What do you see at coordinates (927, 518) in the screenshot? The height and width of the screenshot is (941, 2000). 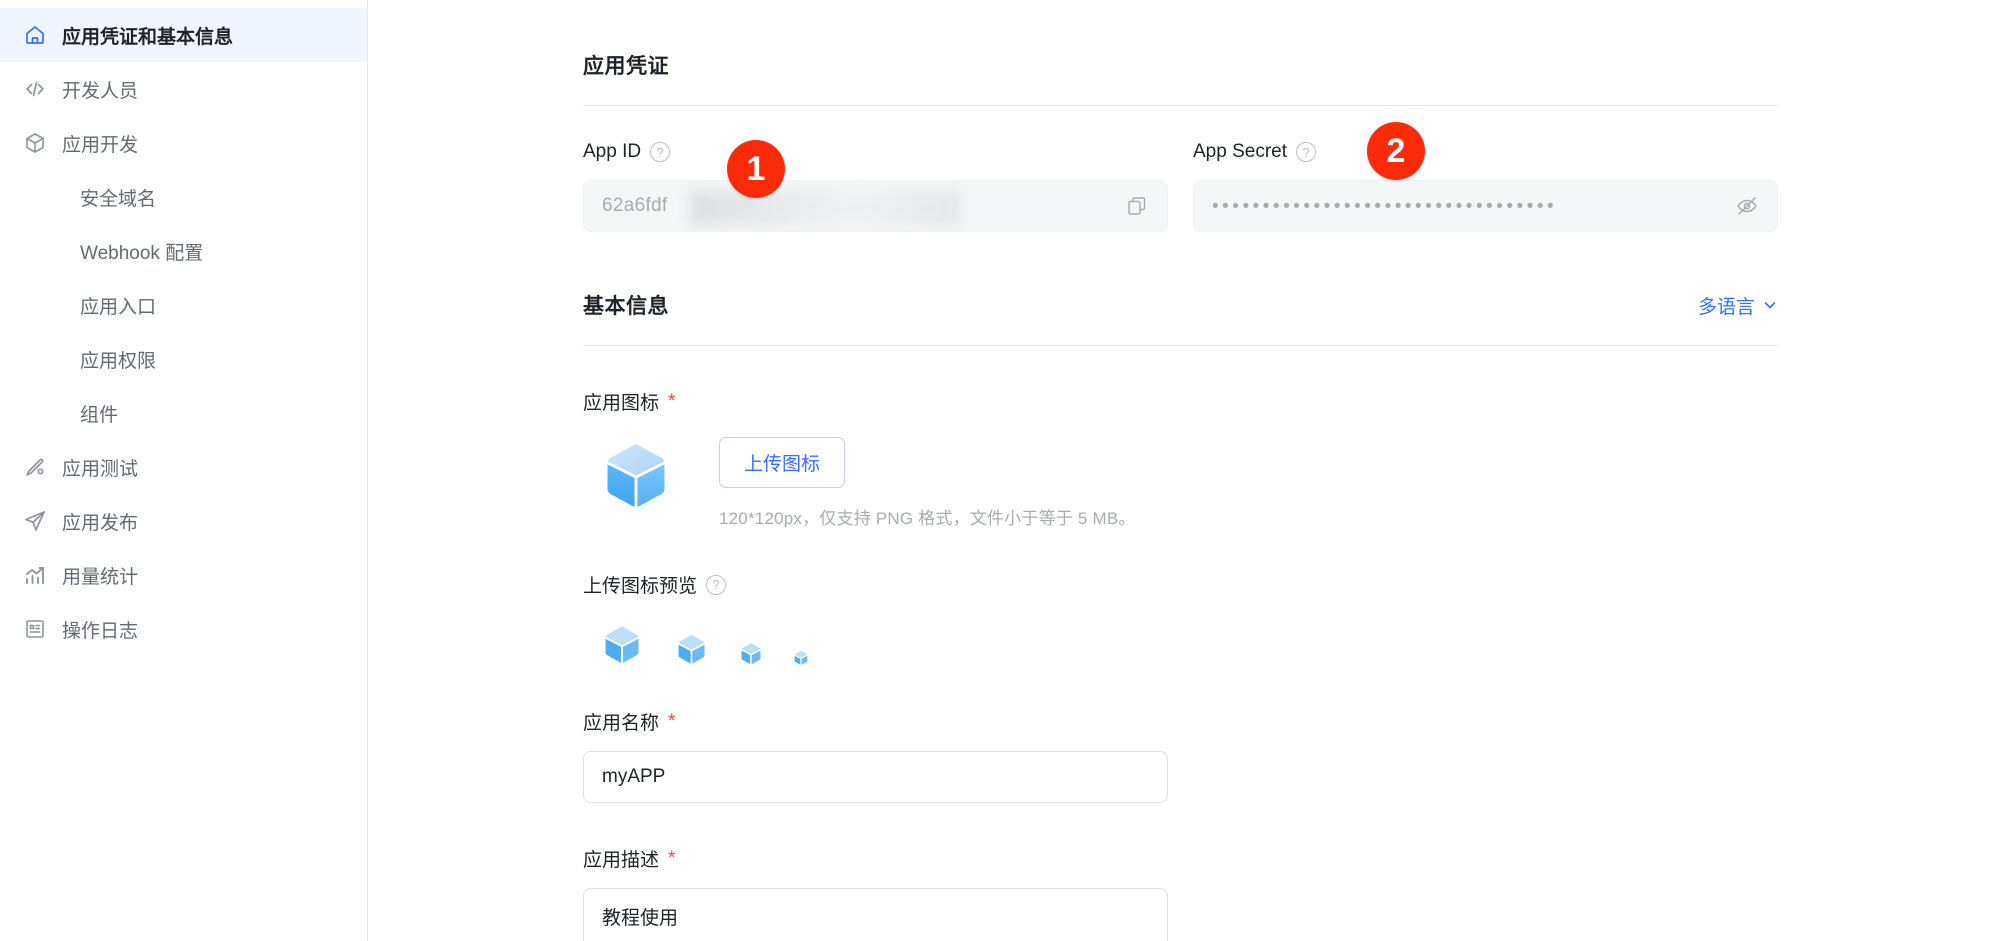 I see `app-icon-hint: 120*120px，仅支持 PNG 格式，文件小于等于 5 MB。` at bounding box center [927, 518].